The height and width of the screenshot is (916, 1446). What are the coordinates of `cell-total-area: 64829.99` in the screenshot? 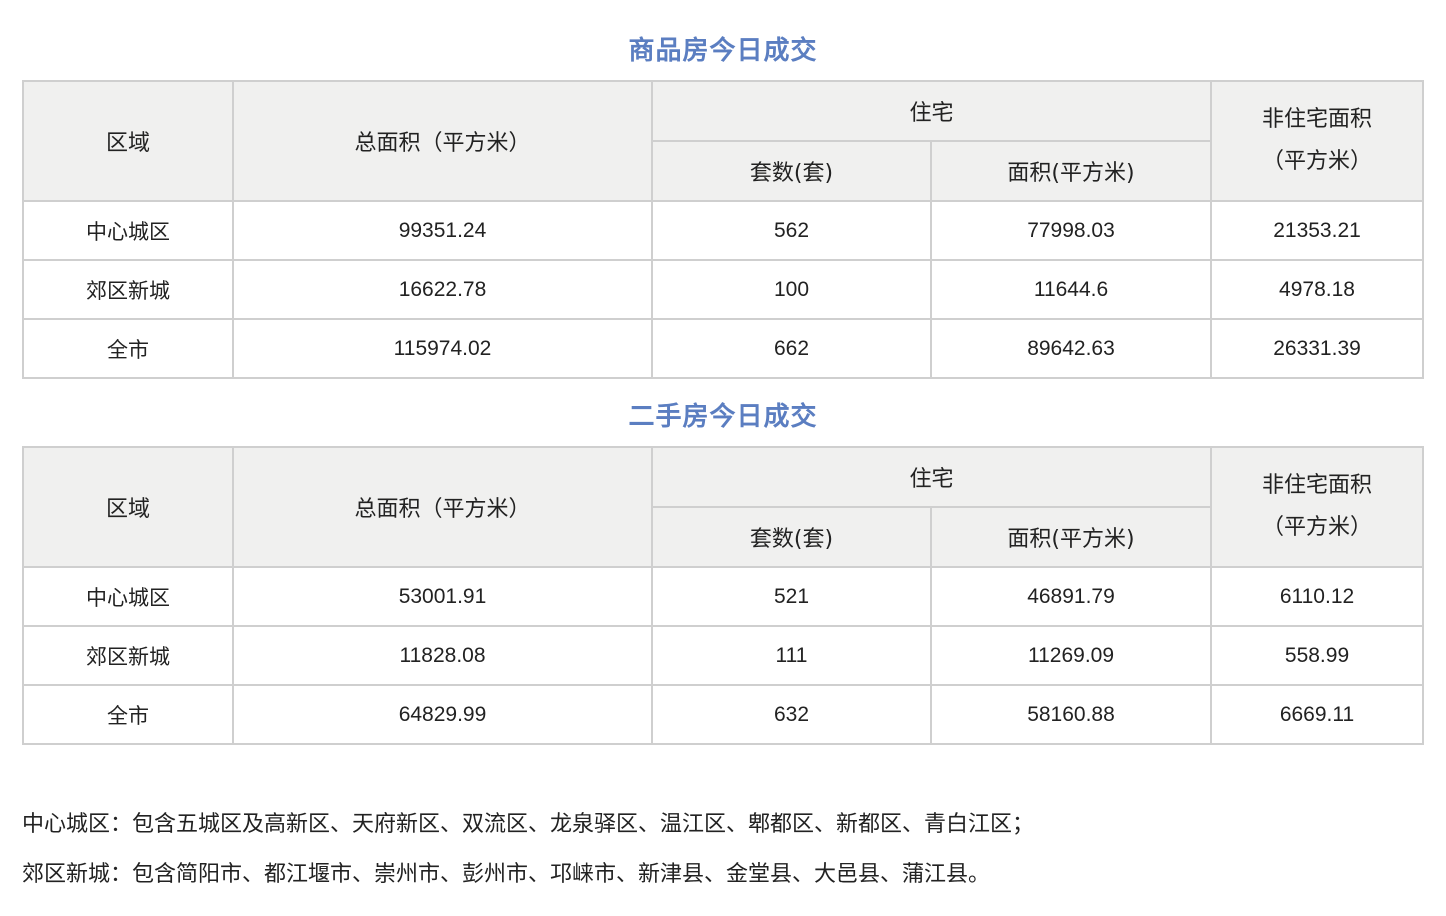 It's located at (442, 714).